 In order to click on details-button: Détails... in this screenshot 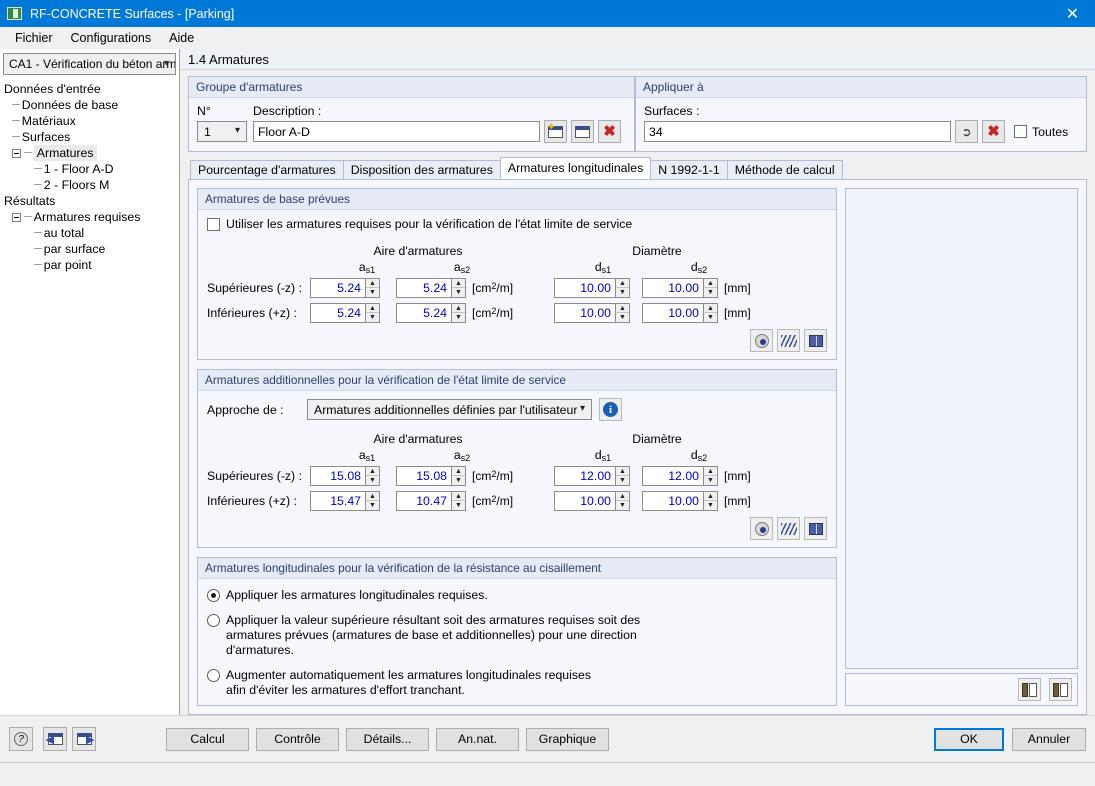, I will do `click(387, 739)`.